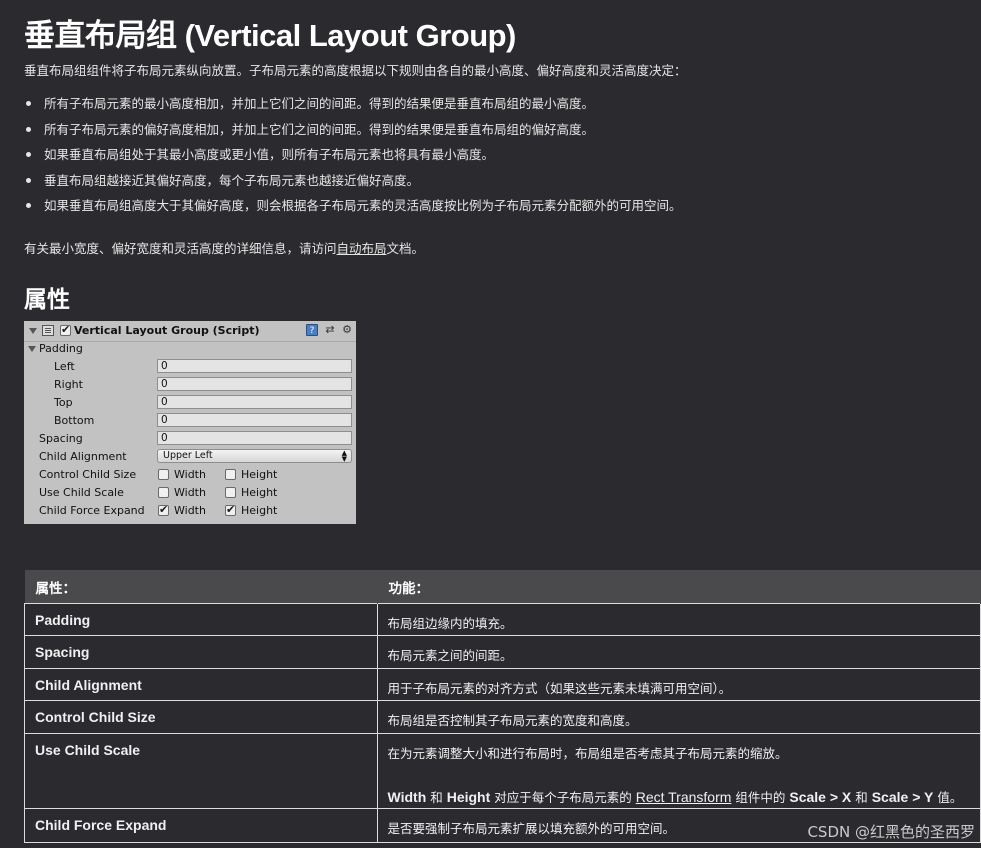 Image resolution: width=981 pixels, height=848 pixels. Describe the element at coordinates (201, 652) in the screenshot. I see `property-name: Spacing` at that location.